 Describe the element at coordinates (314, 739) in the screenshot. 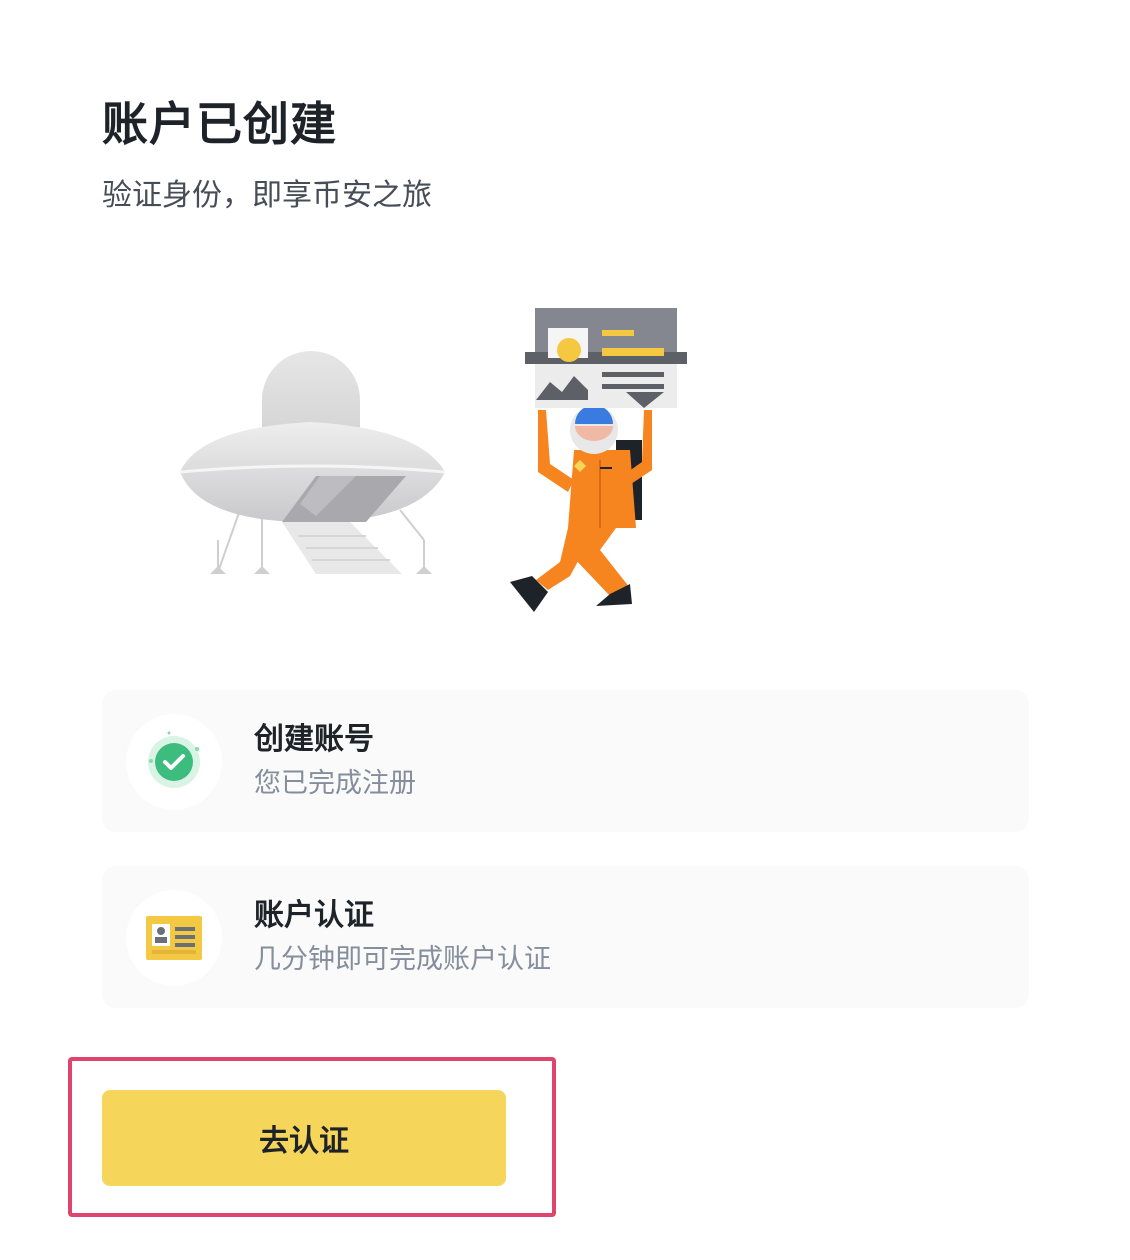

I see `step-title: 创建账号` at that location.